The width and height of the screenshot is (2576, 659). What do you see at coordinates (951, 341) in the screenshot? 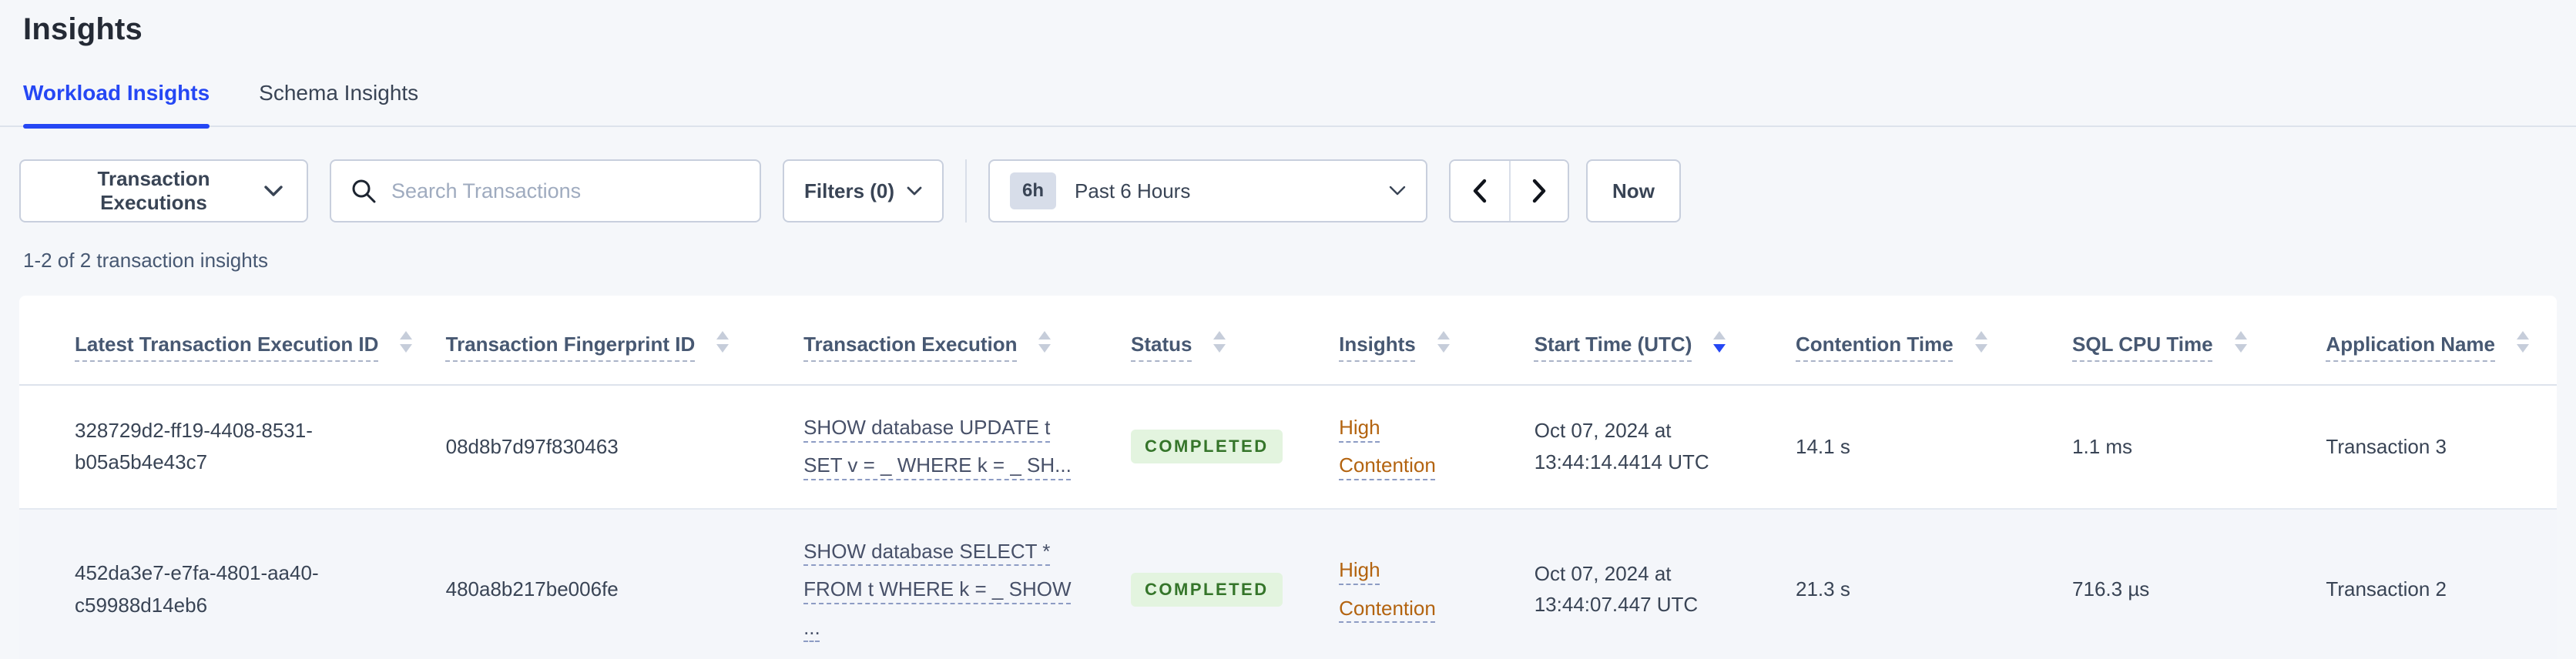
I see `column-header-transaction-execution: Transaction Execution` at bounding box center [951, 341].